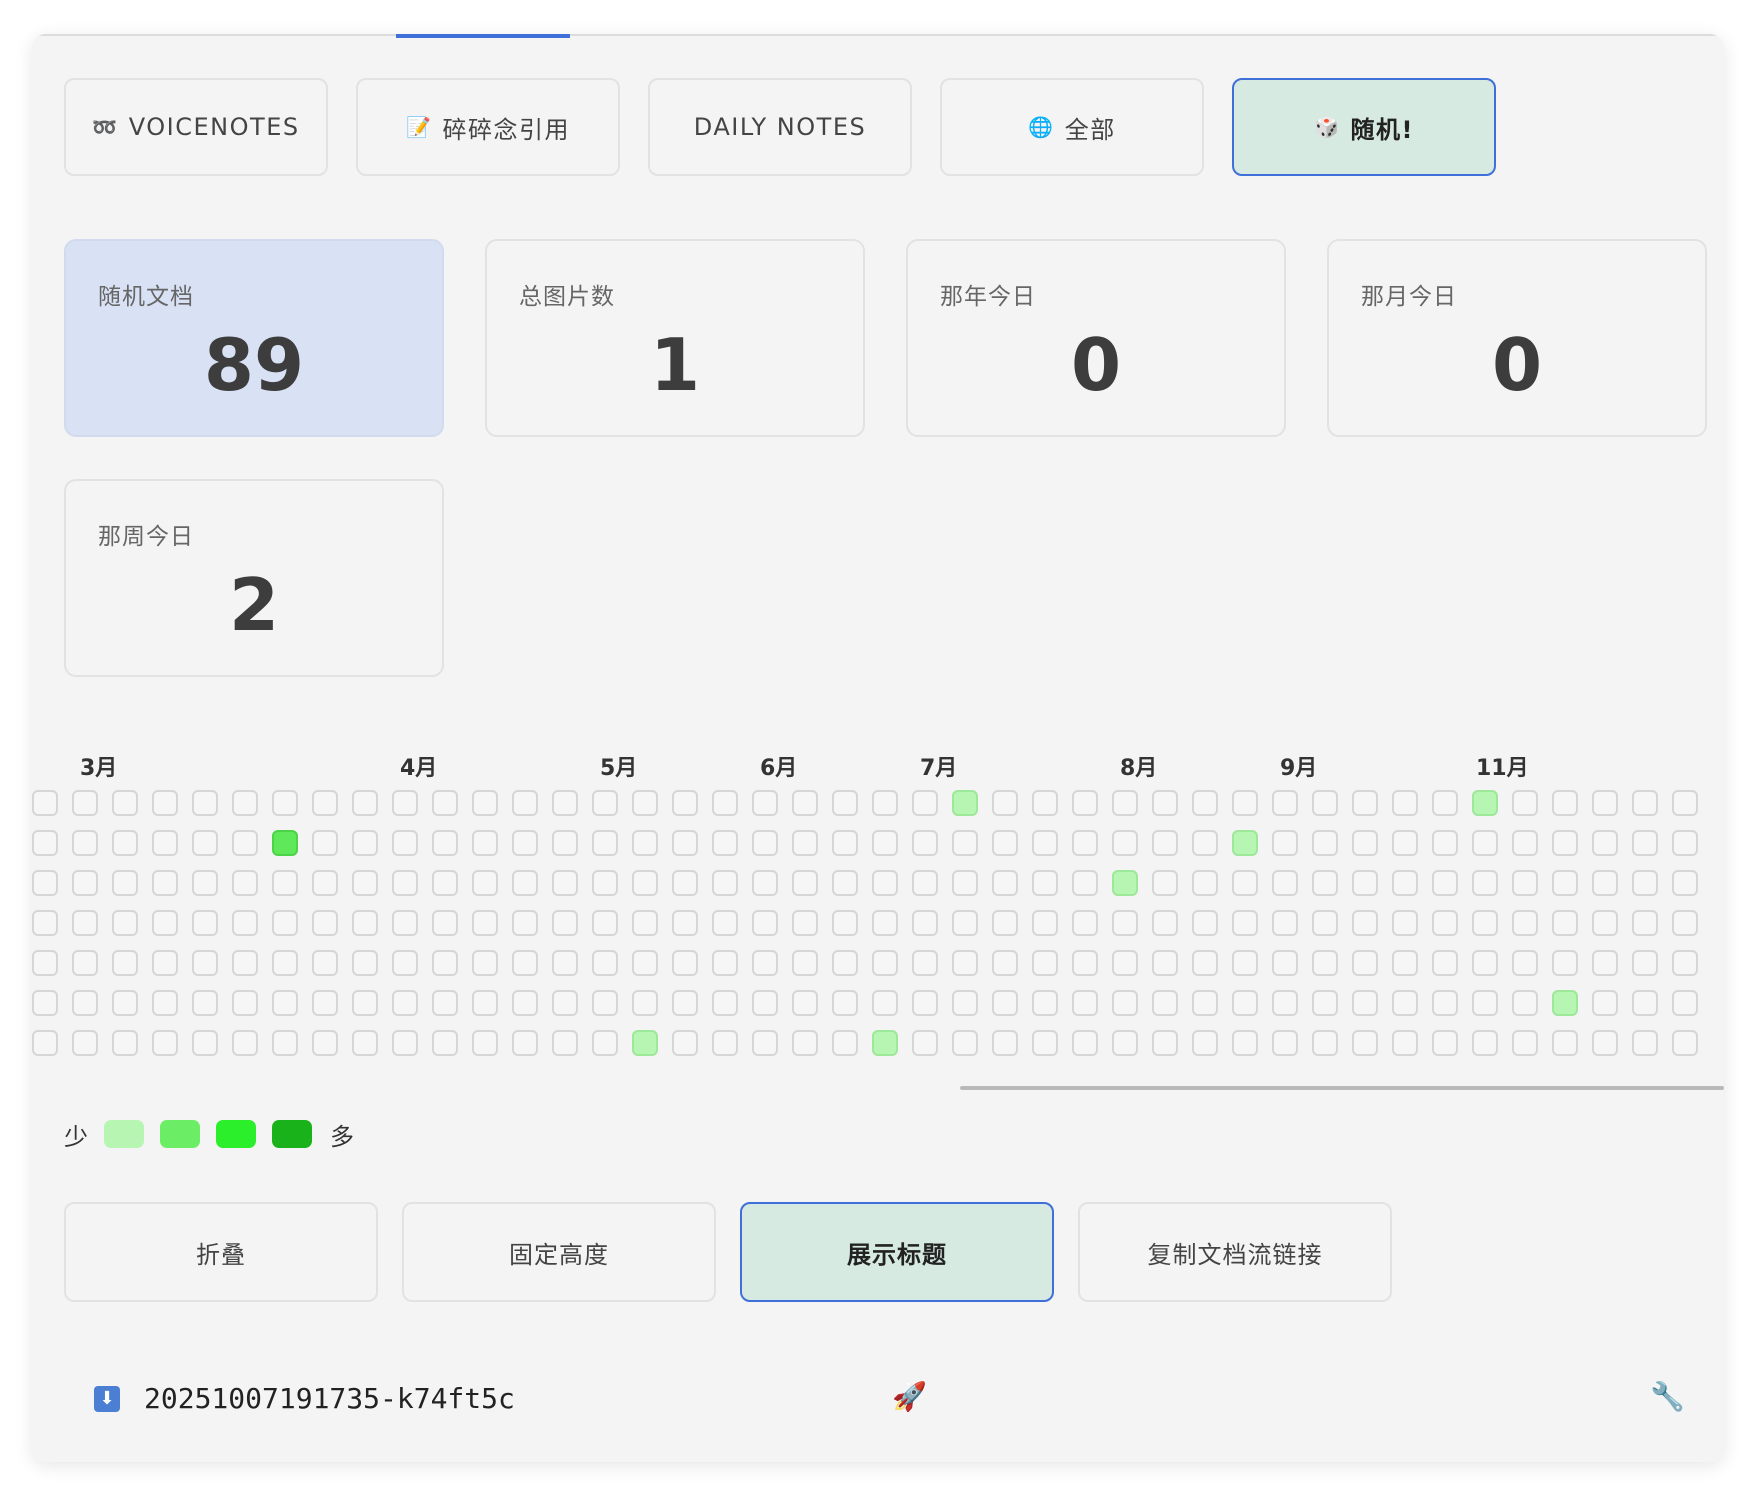 The image size is (1756, 1496). Describe the element at coordinates (107, 1399) in the screenshot. I see `down-arrow-icon: ⬇` at that location.